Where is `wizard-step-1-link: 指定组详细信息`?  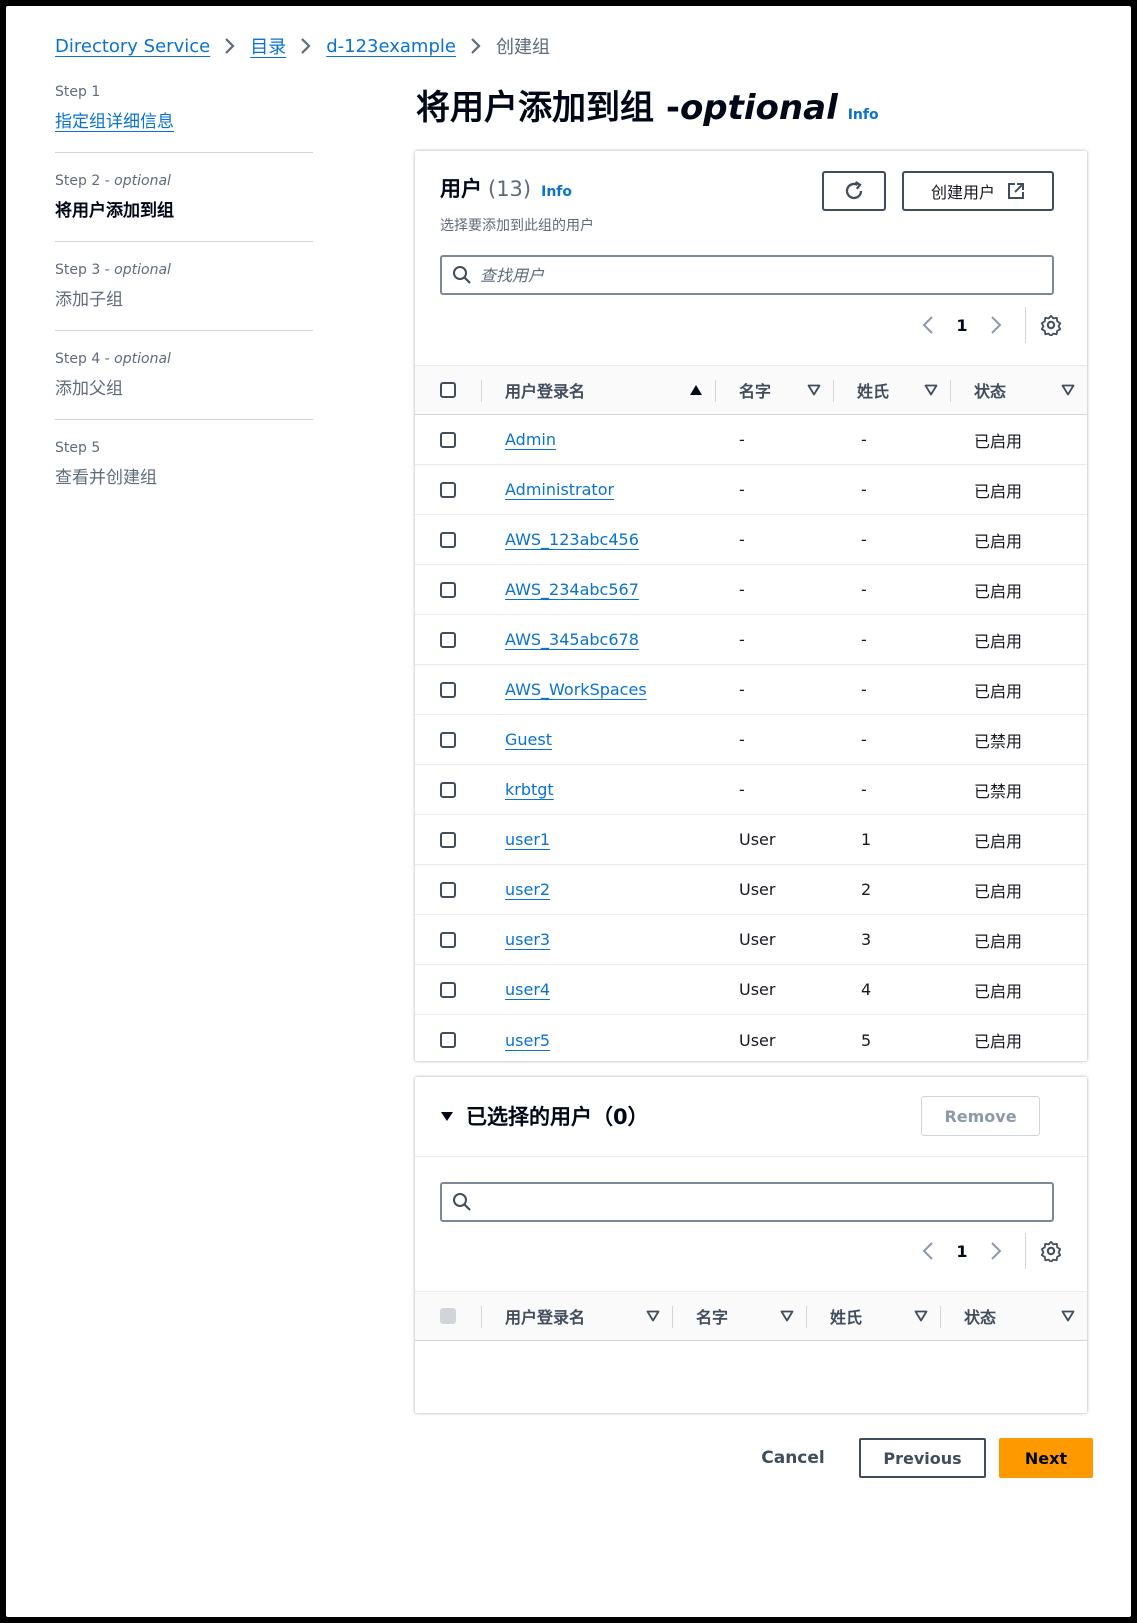 wizard-step-1-link: 指定组详细信息 is located at coordinates (184, 119).